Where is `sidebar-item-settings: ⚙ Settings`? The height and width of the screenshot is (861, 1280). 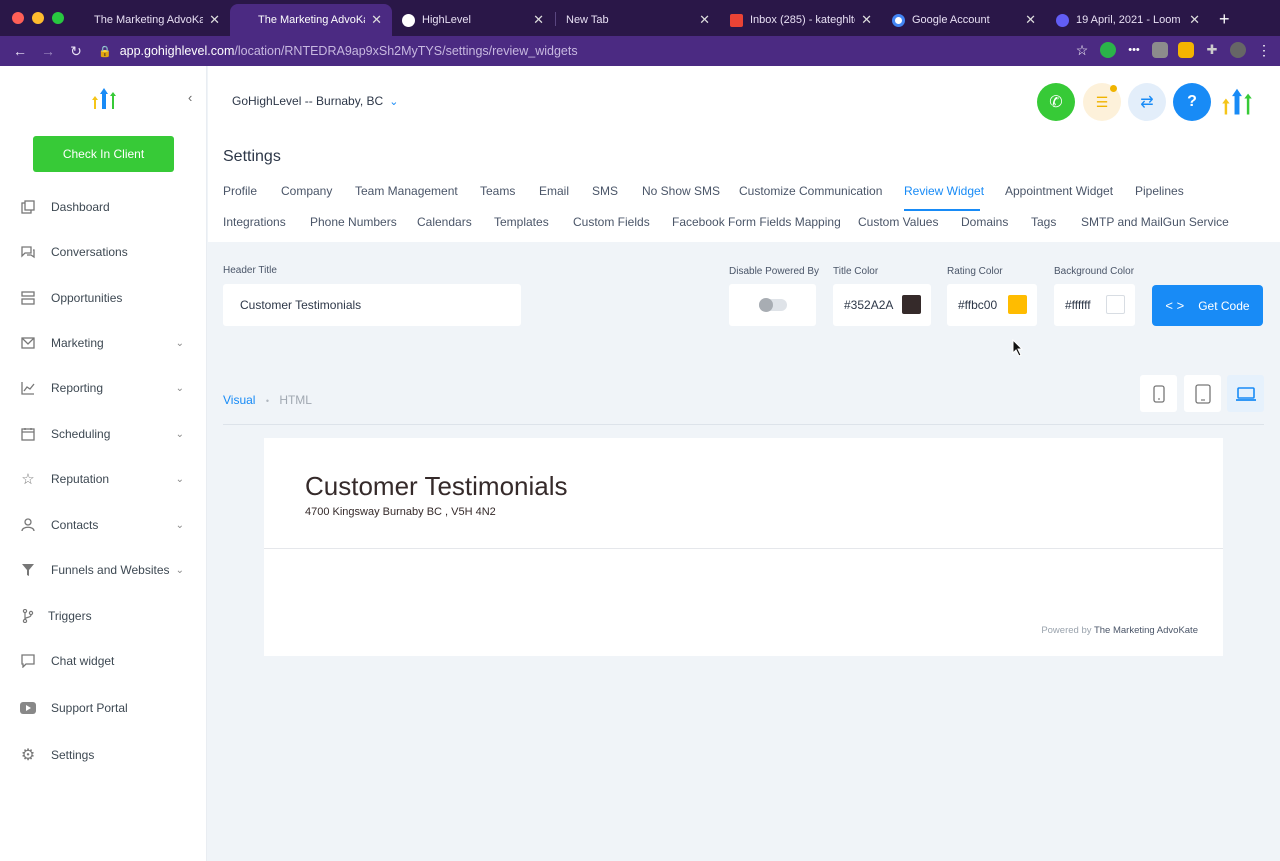 sidebar-item-settings: ⚙ Settings is located at coordinates (105, 755).